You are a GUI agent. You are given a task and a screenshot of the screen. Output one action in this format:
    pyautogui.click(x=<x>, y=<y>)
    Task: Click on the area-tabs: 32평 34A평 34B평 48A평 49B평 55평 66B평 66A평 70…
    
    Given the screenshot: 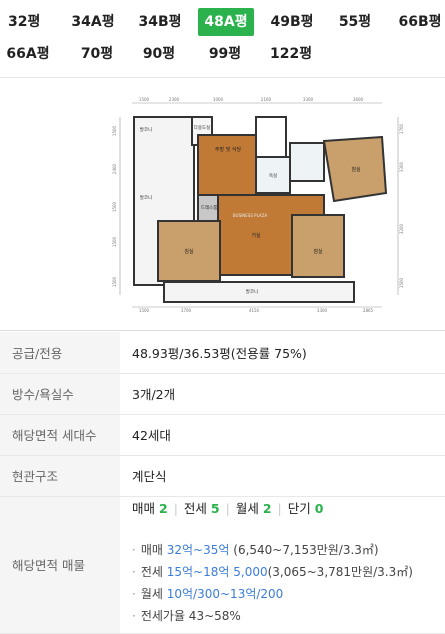 What is the action you would take?
    pyautogui.click(x=222, y=39)
    